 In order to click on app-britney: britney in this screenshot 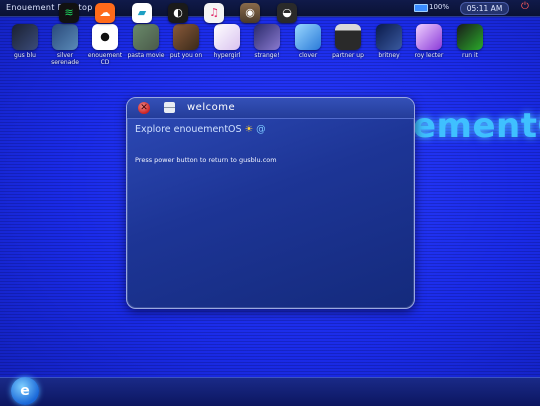, I will do `click(389, 41)`.